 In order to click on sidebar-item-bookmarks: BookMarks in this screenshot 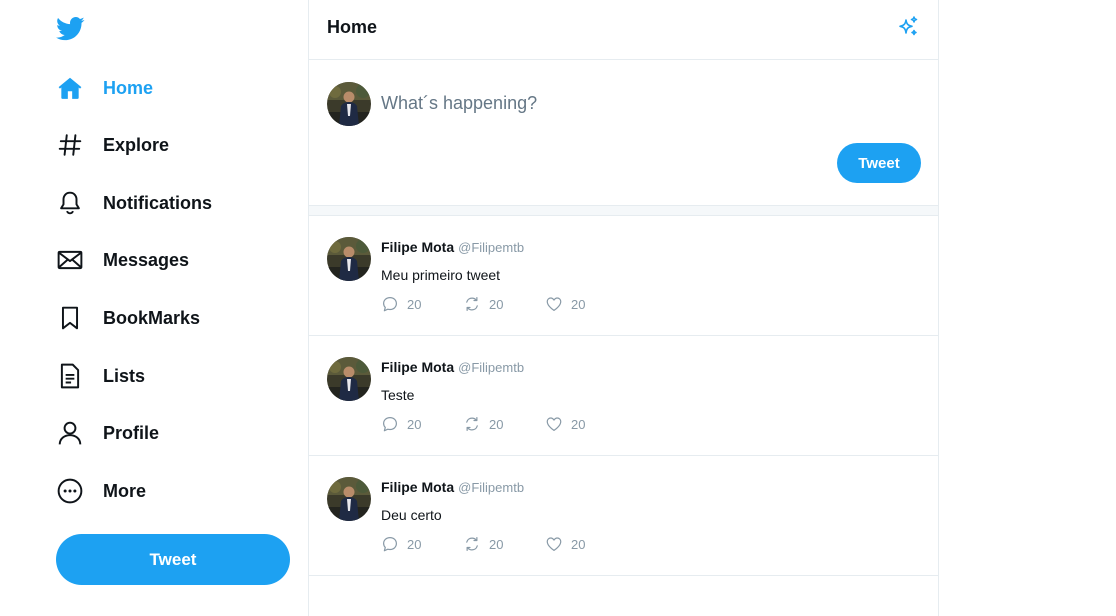, I will do `click(128, 318)`.